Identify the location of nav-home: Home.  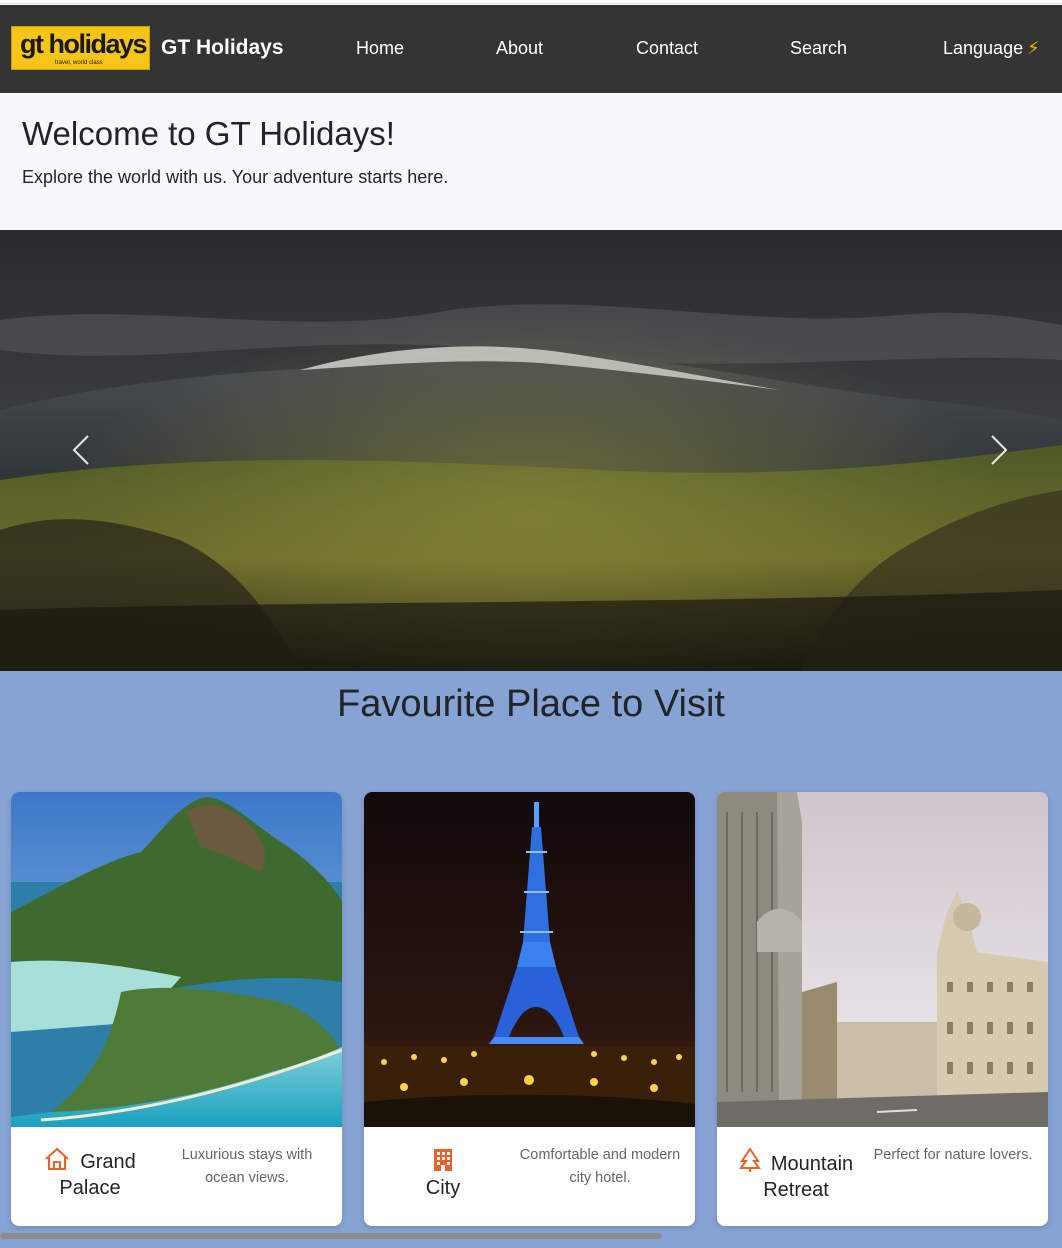
(380, 48).